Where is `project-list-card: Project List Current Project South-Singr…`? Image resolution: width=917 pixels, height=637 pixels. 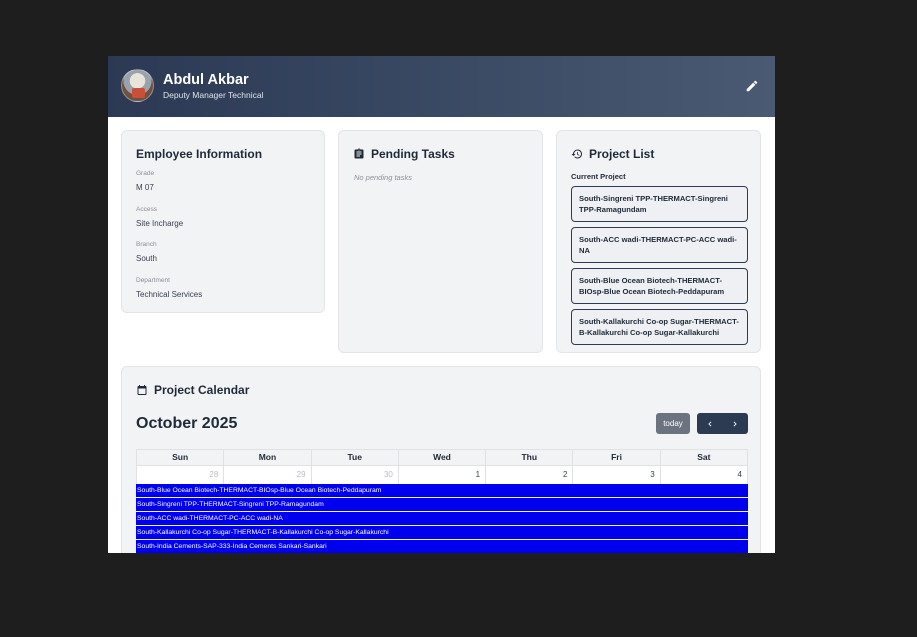
project-list-card: Project List Current Project South-Singr… is located at coordinates (658, 241).